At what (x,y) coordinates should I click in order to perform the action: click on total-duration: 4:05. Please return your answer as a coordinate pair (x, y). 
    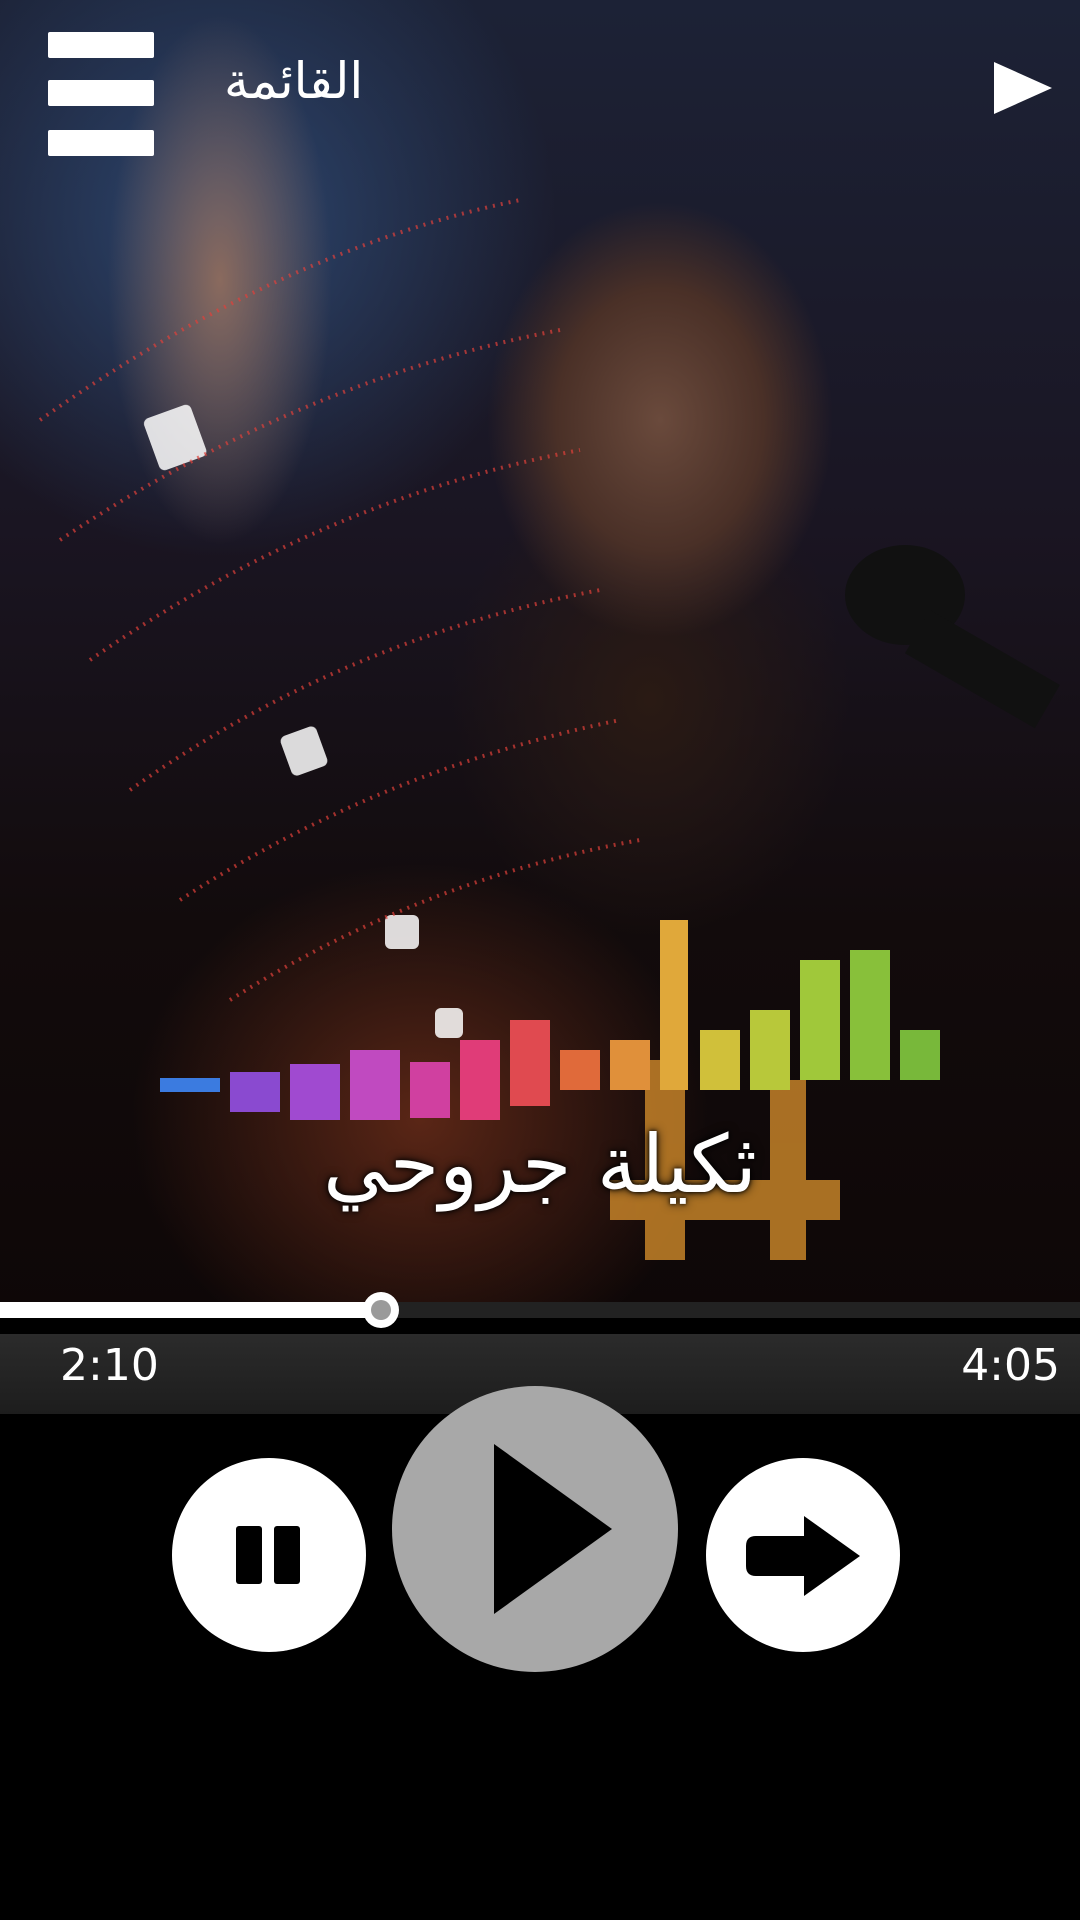
    Looking at the image, I should click on (1010, 1365).